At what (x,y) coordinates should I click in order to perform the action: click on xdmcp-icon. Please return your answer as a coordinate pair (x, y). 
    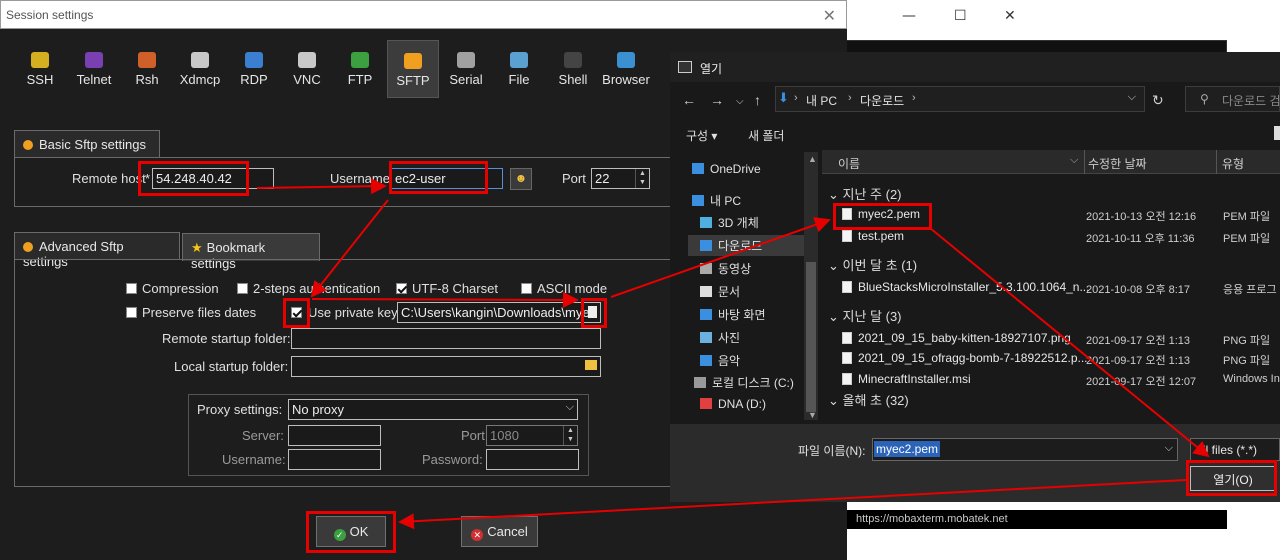
    Looking at the image, I should click on (200, 60).